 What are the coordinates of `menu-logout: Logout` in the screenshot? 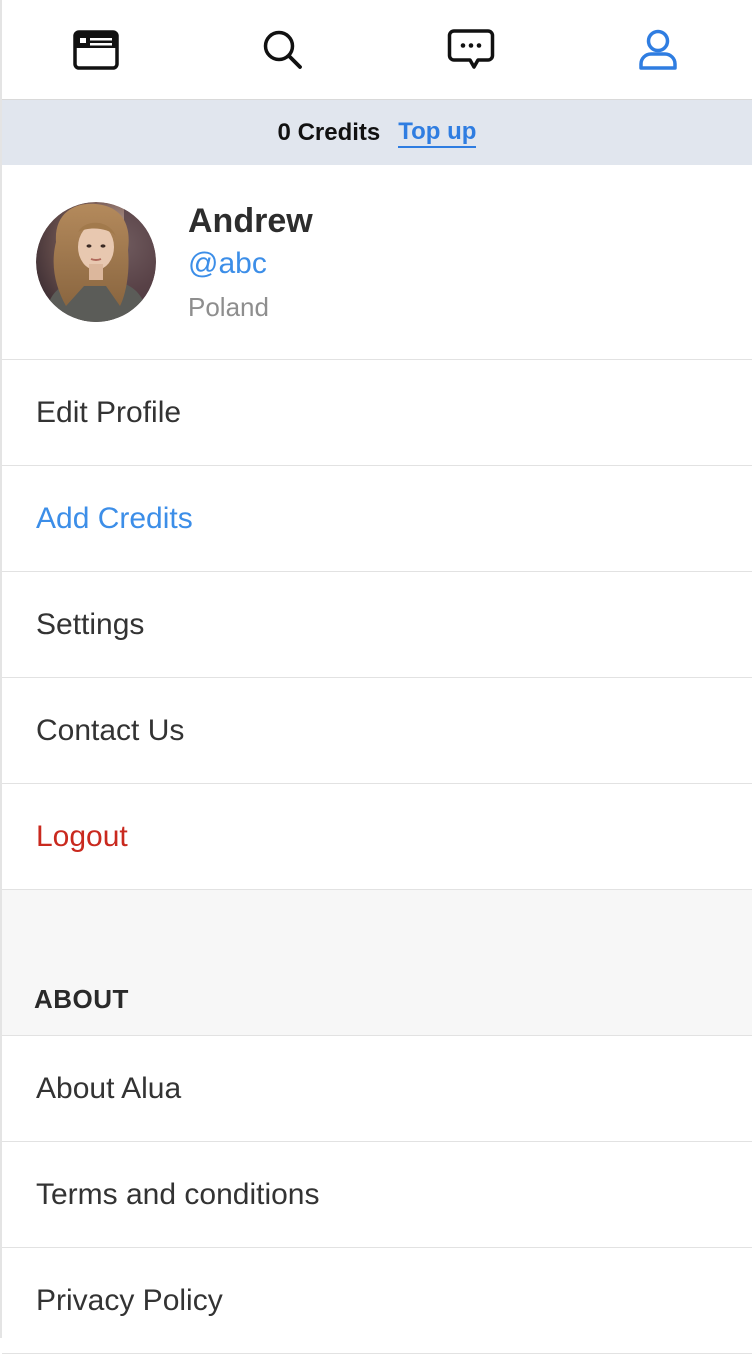 It's located at (377, 837).